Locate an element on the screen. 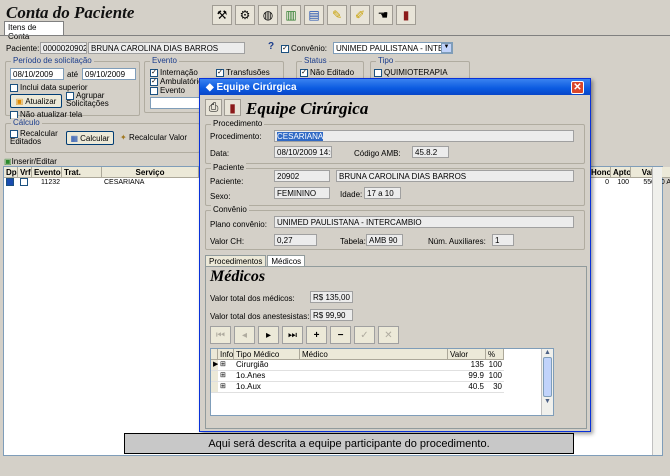  aux-field: 1 is located at coordinates (503, 240).